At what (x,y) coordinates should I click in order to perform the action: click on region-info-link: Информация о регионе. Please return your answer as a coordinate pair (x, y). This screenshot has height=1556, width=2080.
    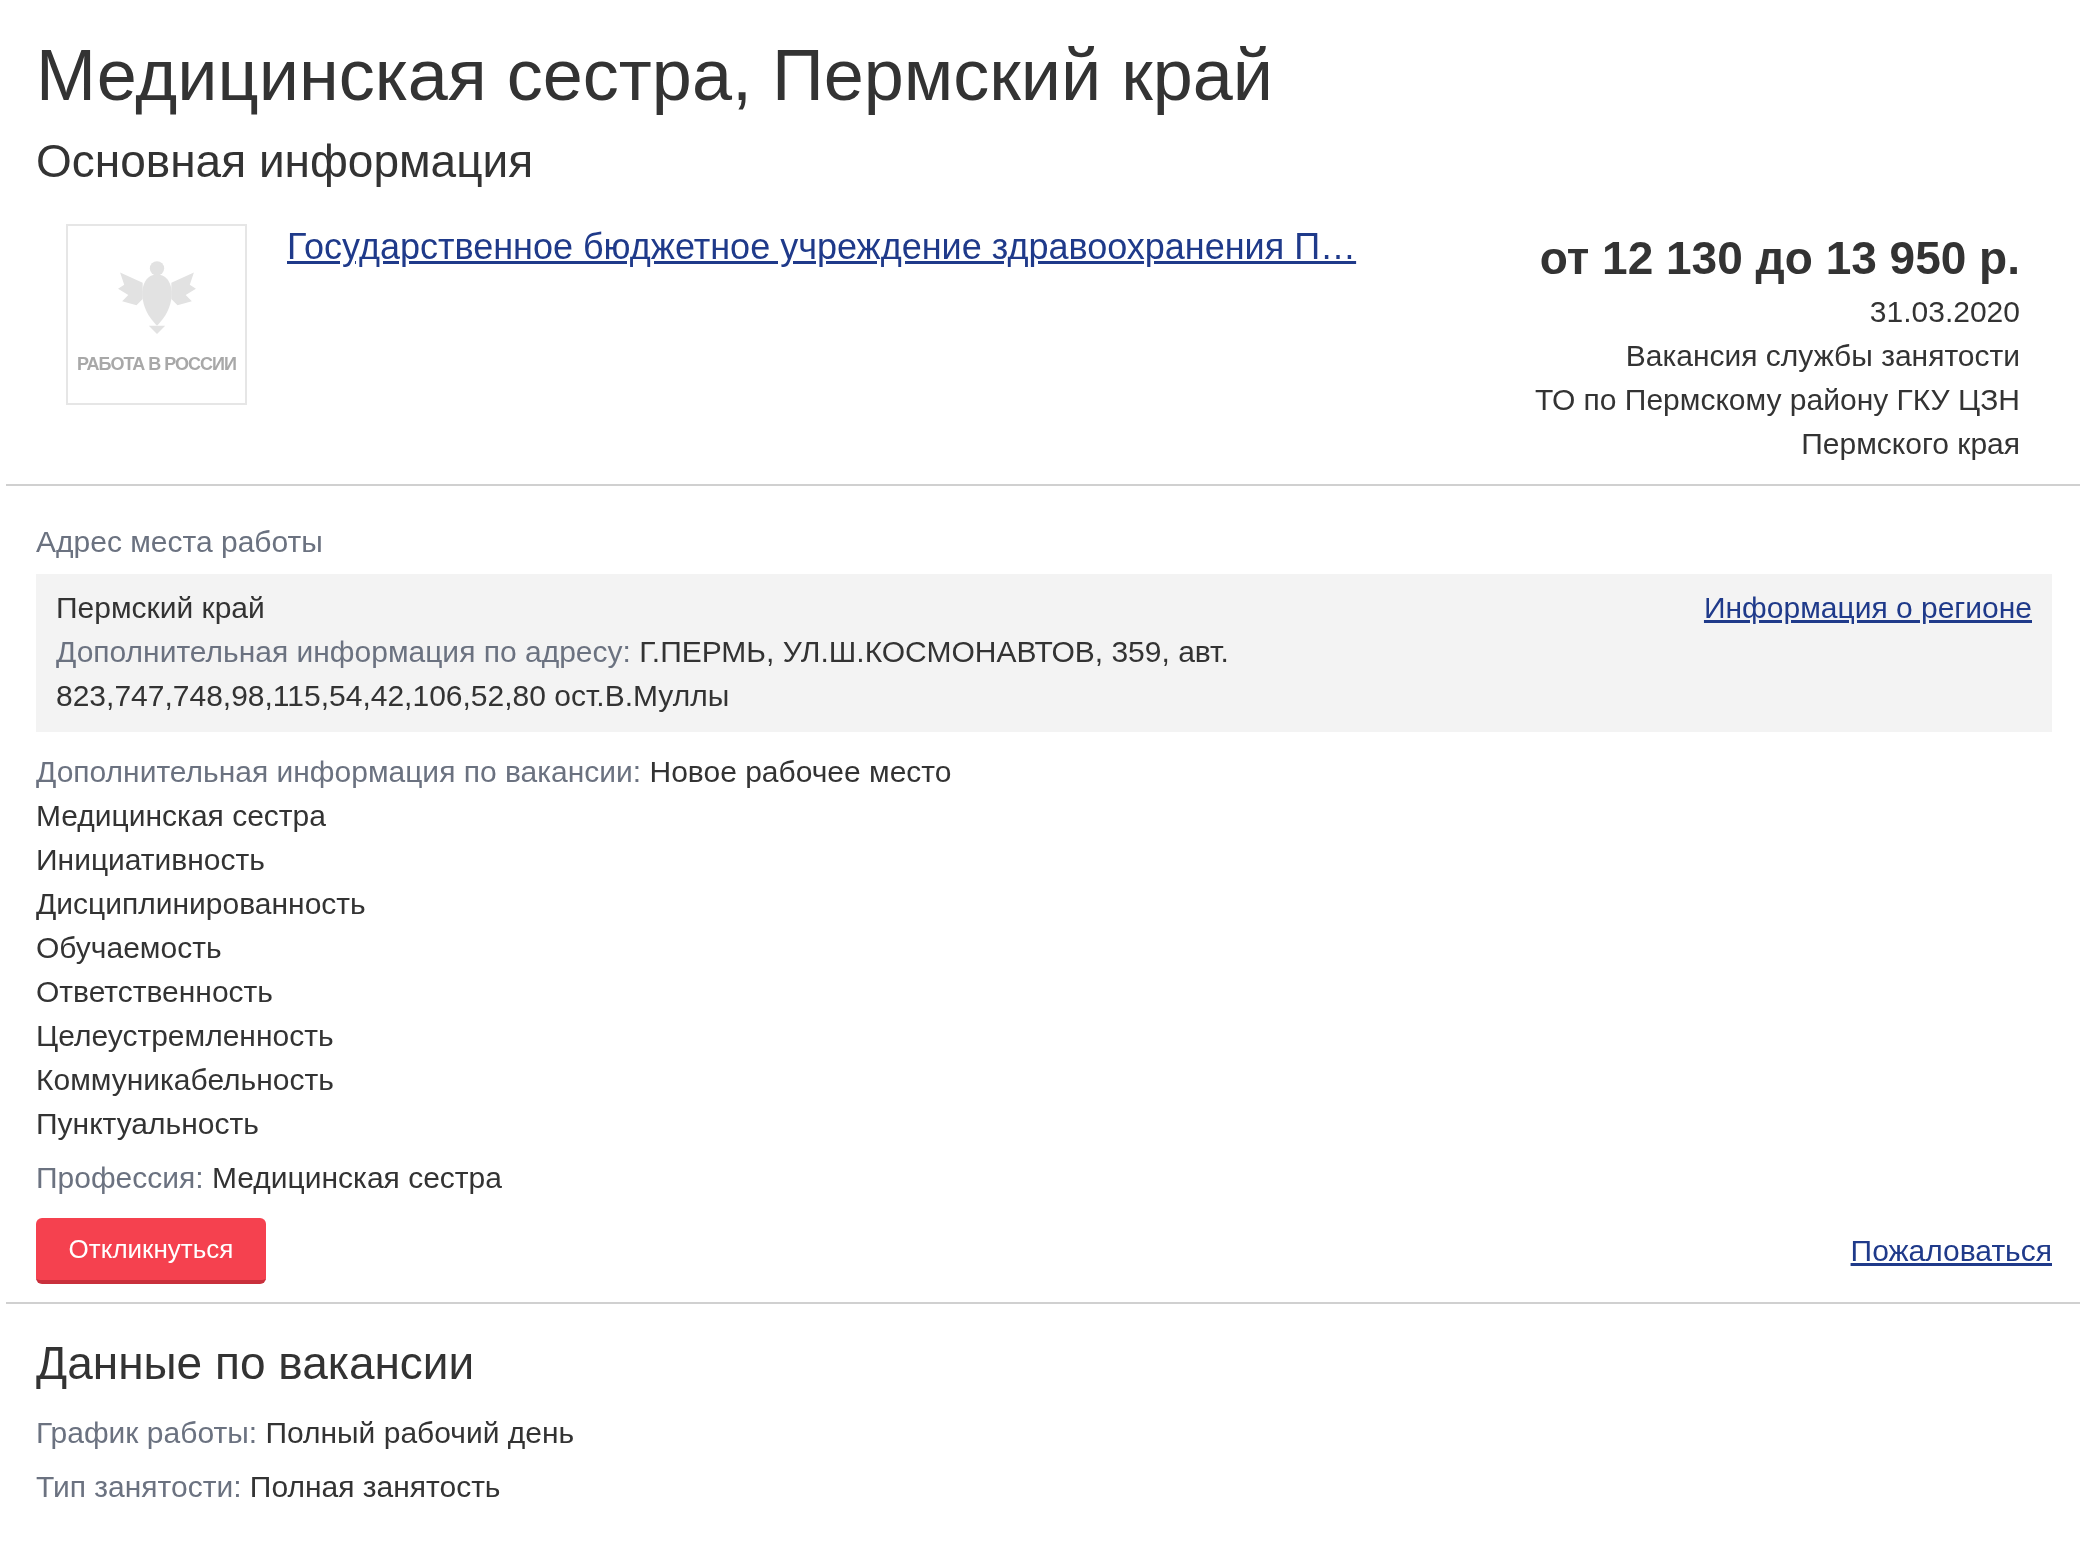
    Looking at the image, I should click on (1867, 608).